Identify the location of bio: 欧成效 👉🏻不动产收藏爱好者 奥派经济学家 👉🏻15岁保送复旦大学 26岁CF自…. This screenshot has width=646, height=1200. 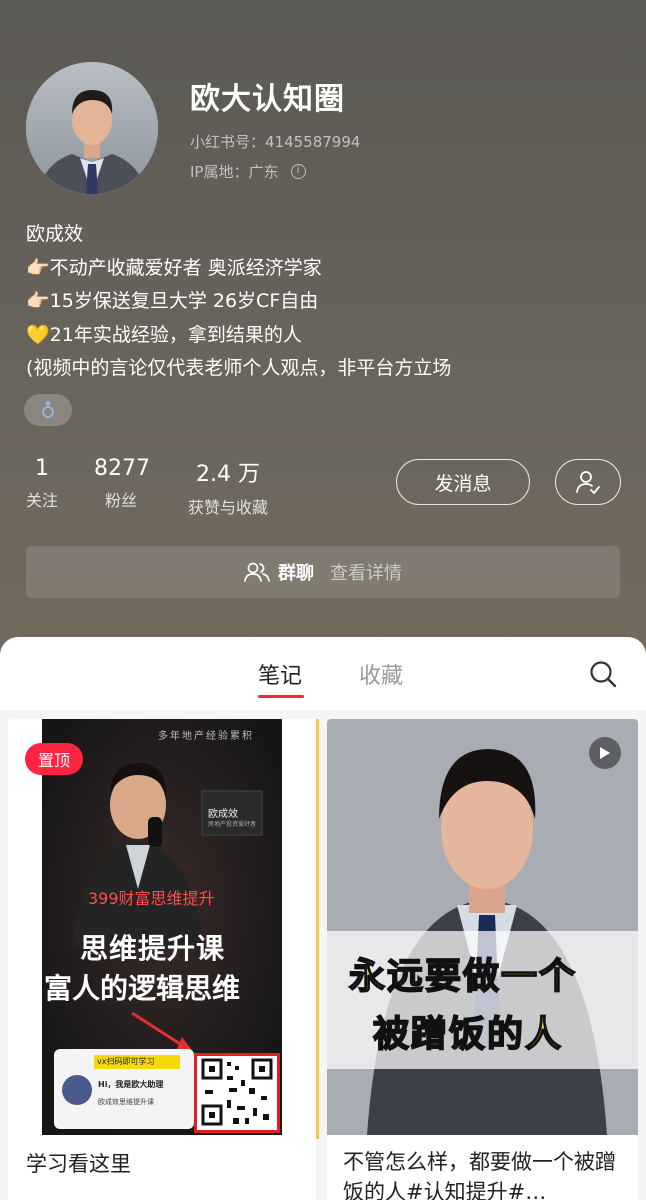
(326, 302).